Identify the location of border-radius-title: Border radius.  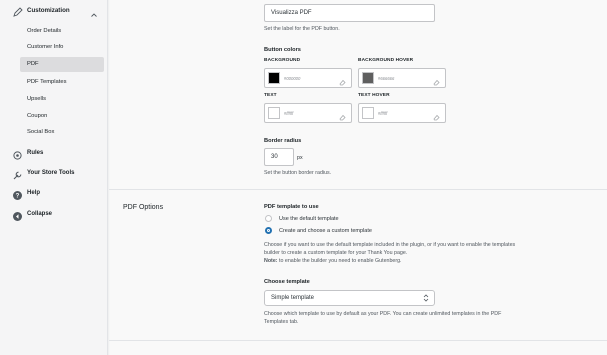
(283, 141).